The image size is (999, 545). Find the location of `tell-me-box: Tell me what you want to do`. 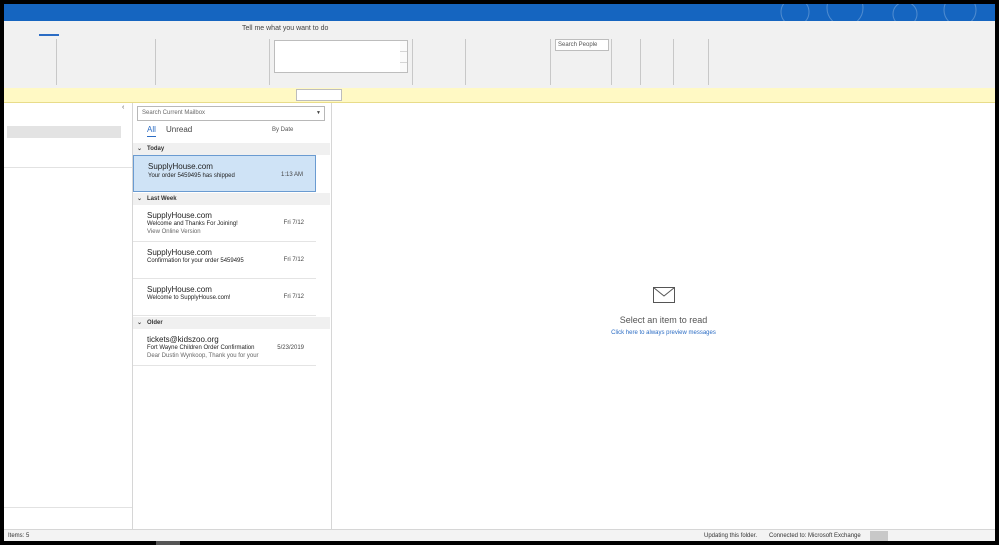

tell-me-box: Tell me what you want to do is located at coordinates (285, 28).